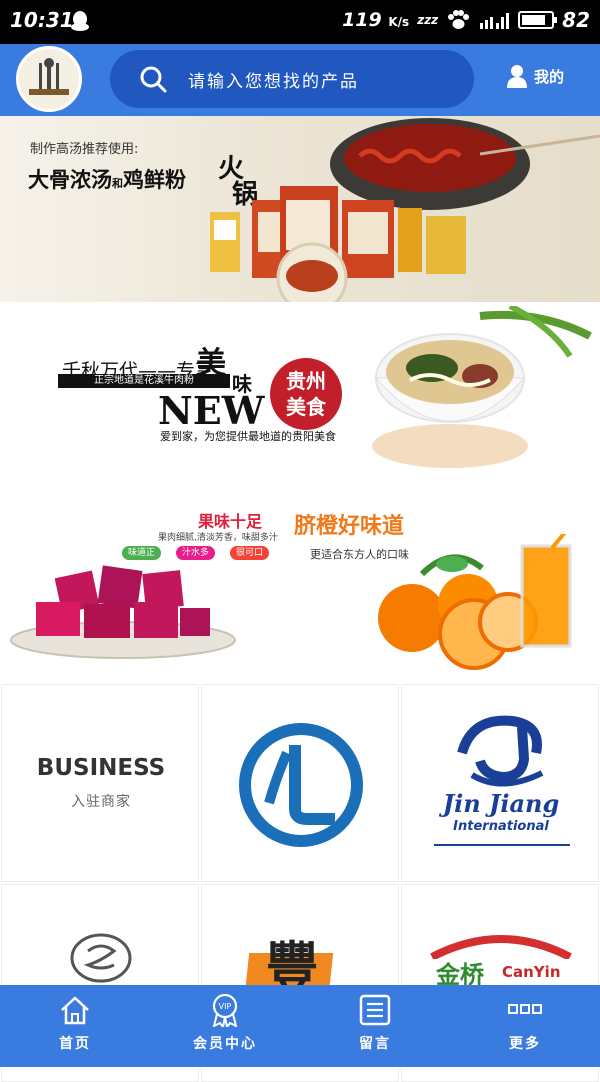  I want to click on bottom-nav: 首页 VIP 会员中心 留言 更多, so click(300, 1026).